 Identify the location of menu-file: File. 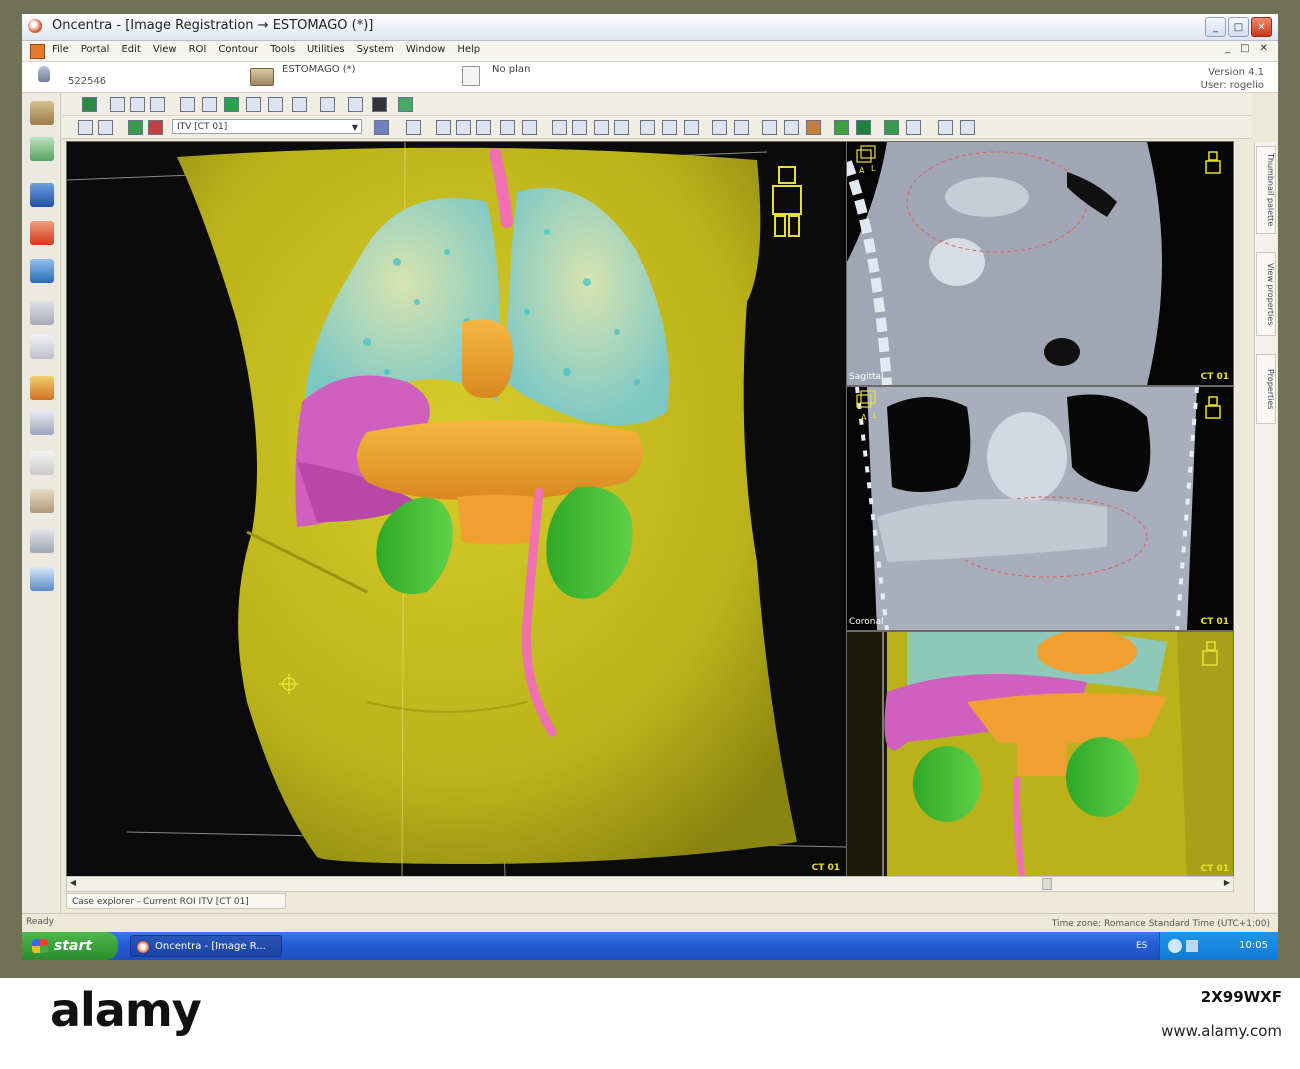
(60, 49).